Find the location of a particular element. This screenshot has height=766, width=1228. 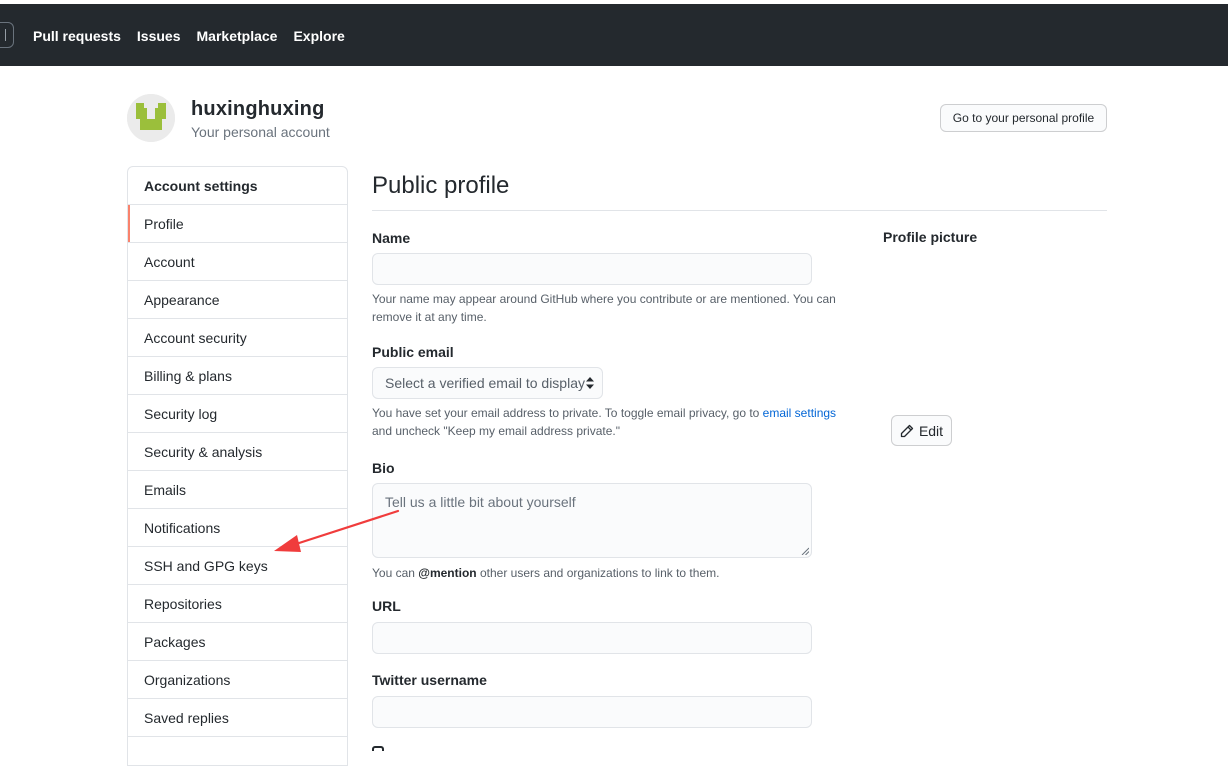

next-field-label-cut is located at coordinates (378, 748).